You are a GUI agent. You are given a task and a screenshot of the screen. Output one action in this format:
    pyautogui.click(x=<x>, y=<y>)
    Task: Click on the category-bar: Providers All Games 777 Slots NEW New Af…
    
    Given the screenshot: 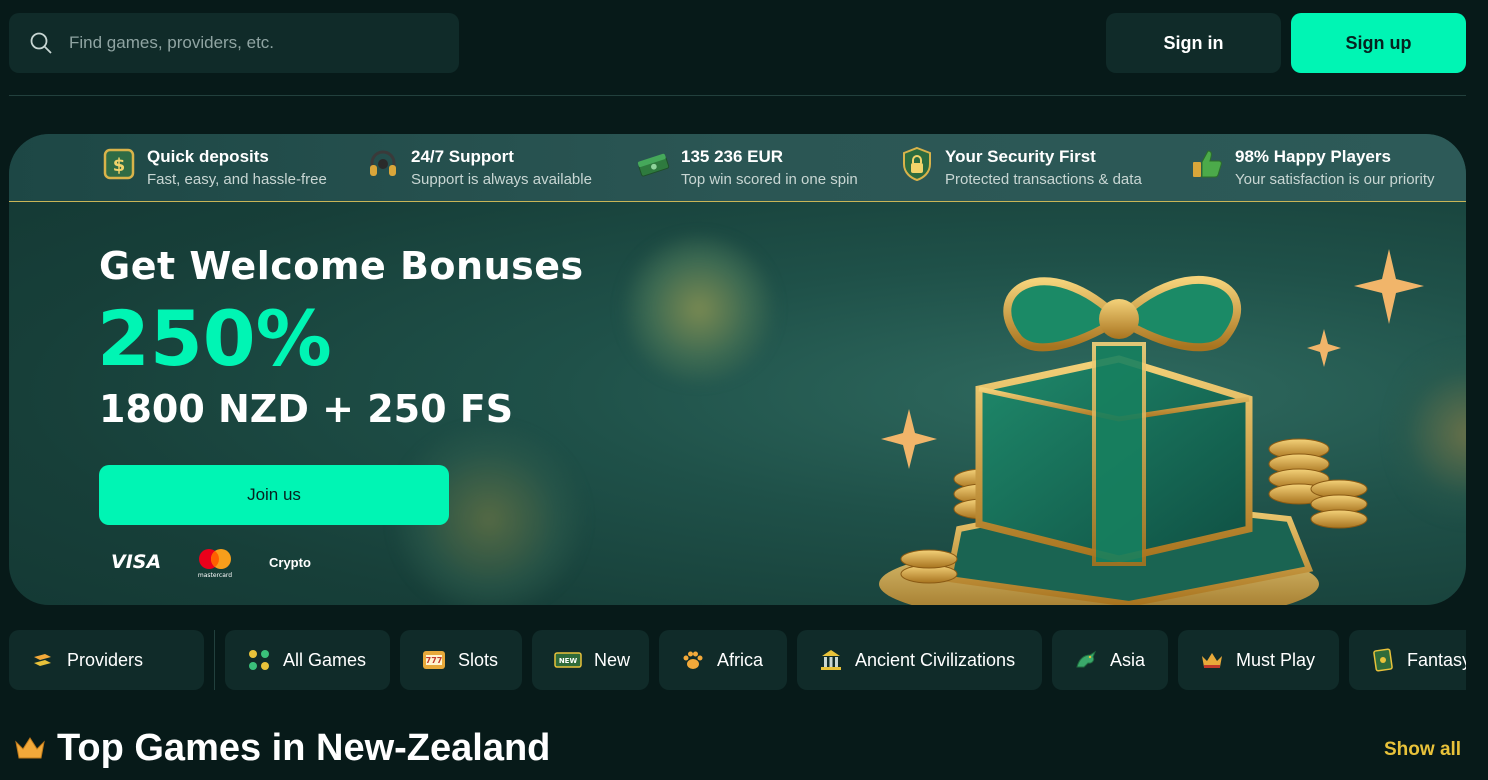 What is the action you would take?
    pyautogui.click(x=737, y=660)
    